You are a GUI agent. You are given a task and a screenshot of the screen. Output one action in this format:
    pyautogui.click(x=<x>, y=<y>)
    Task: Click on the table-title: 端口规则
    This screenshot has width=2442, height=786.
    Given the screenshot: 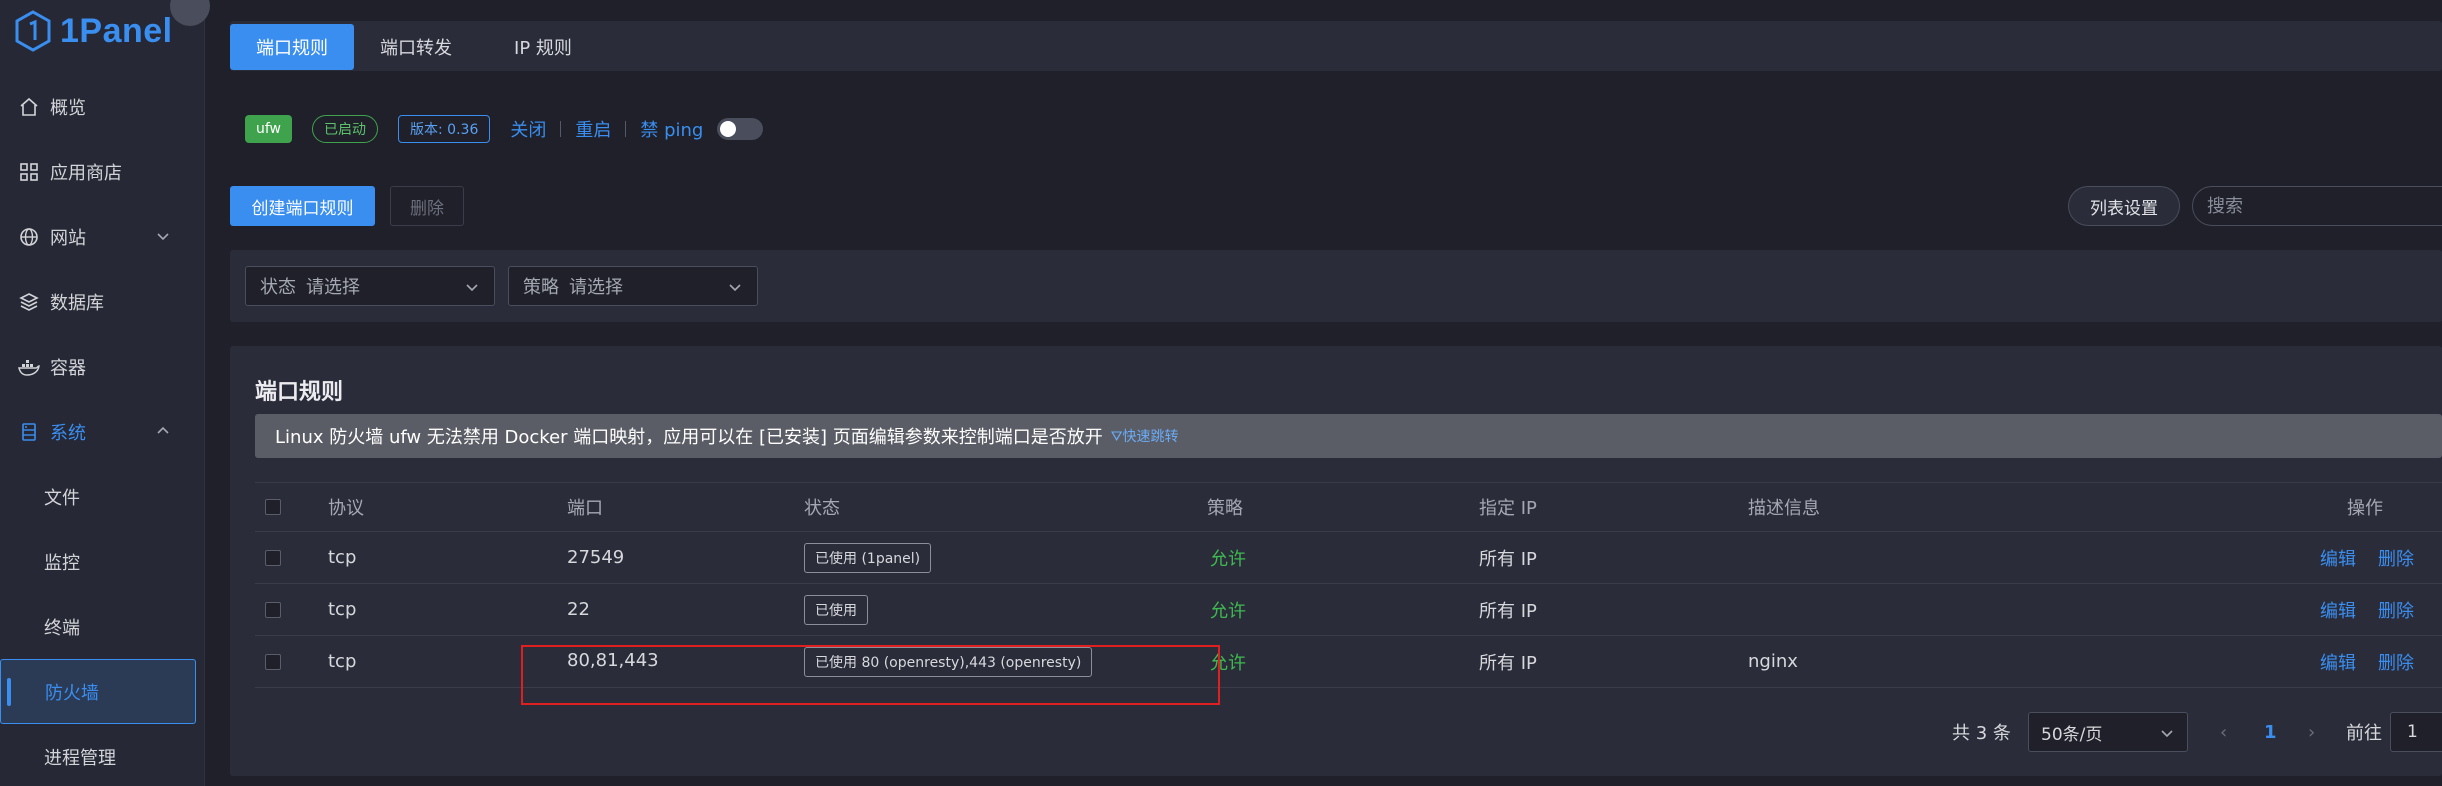 What is the action you would take?
    pyautogui.click(x=299, y=392)
    